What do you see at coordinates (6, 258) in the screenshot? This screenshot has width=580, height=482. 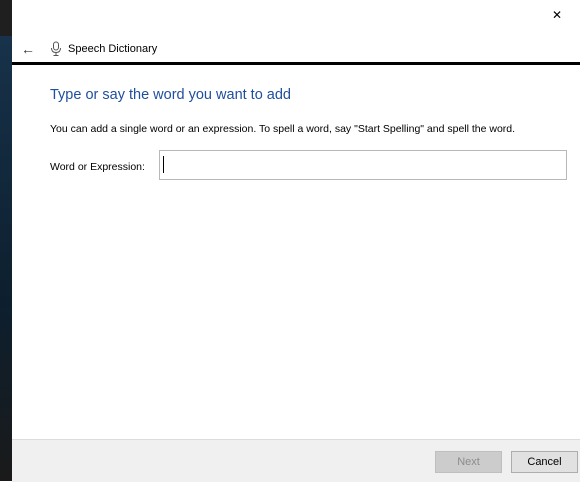 I see `background-accent` at bounding box center [6, 258].